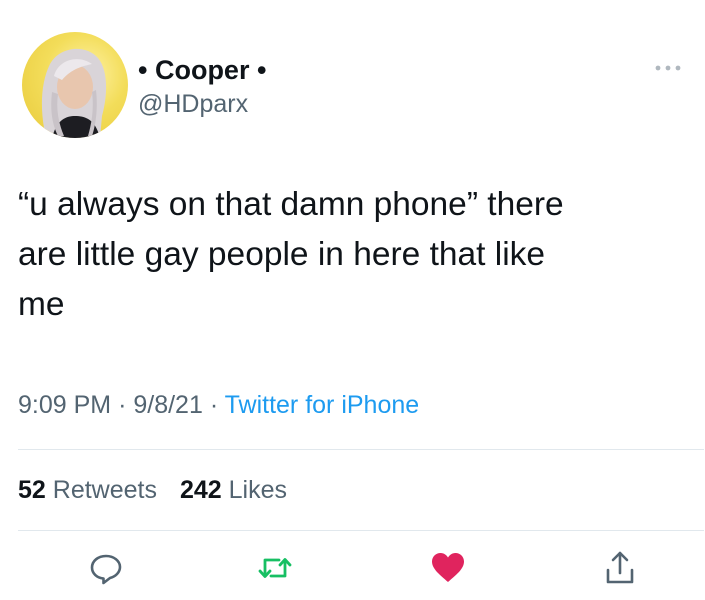 The image size is (705, 600). Describe the element at coordinates (352, 572) in the screenshot. I see `tweet-actions` at that location.